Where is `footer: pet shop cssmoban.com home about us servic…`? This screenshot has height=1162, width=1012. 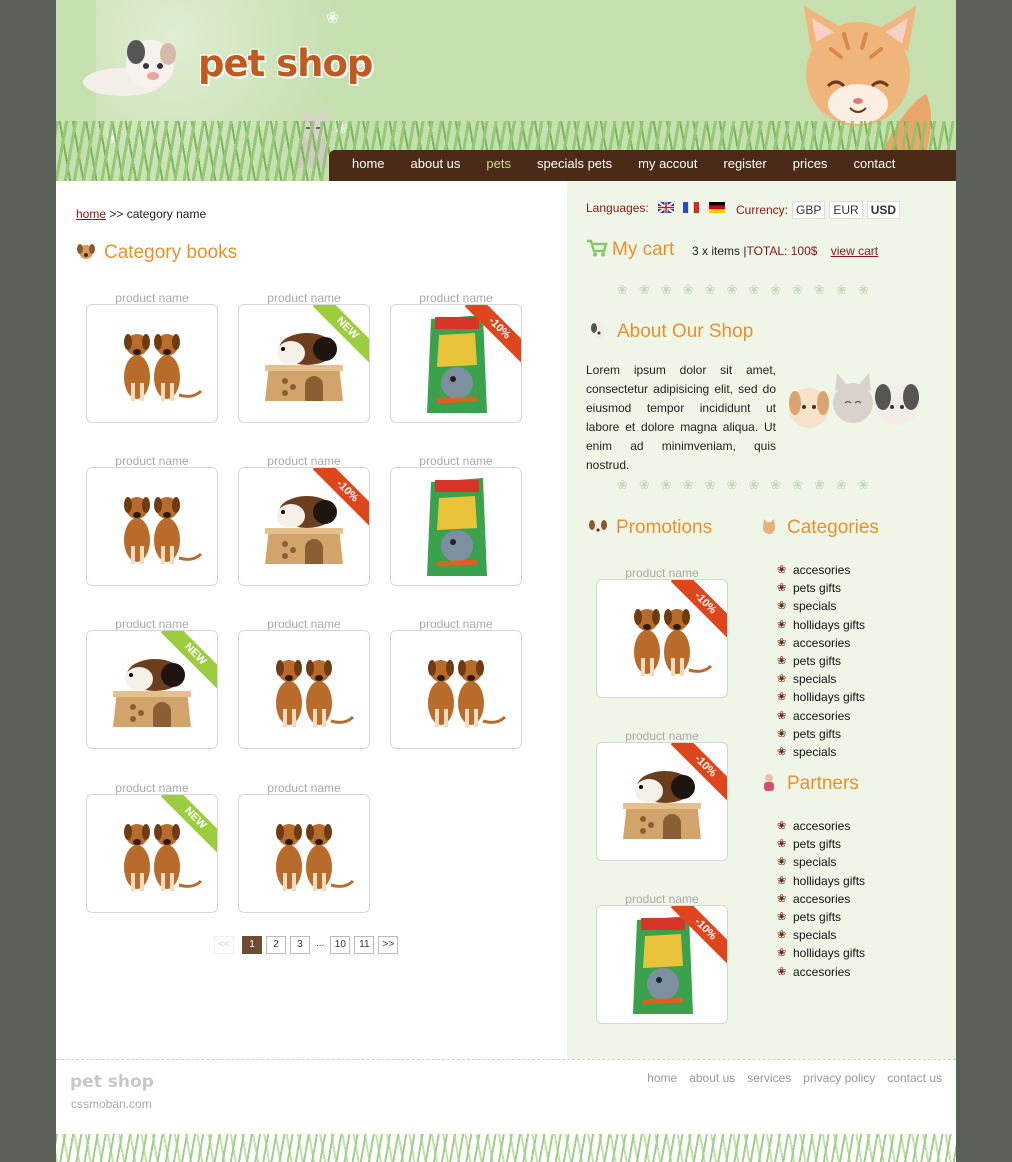
footer: pet shop cssmoban.com home about us servic… is located at coordinates (506, 1110).